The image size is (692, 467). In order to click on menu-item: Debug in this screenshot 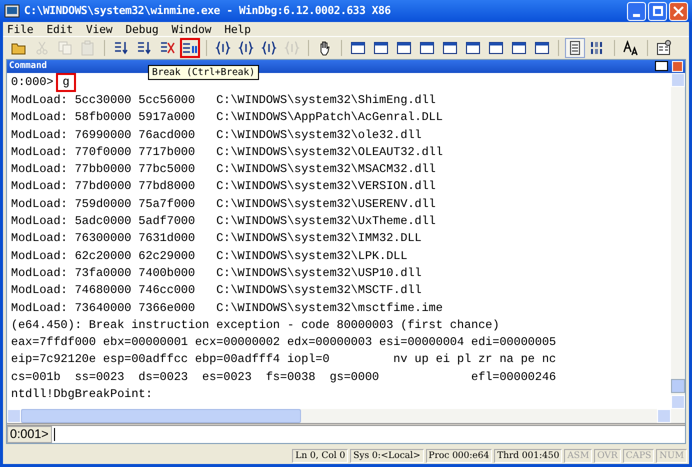, I will do `click(142, 29)`.